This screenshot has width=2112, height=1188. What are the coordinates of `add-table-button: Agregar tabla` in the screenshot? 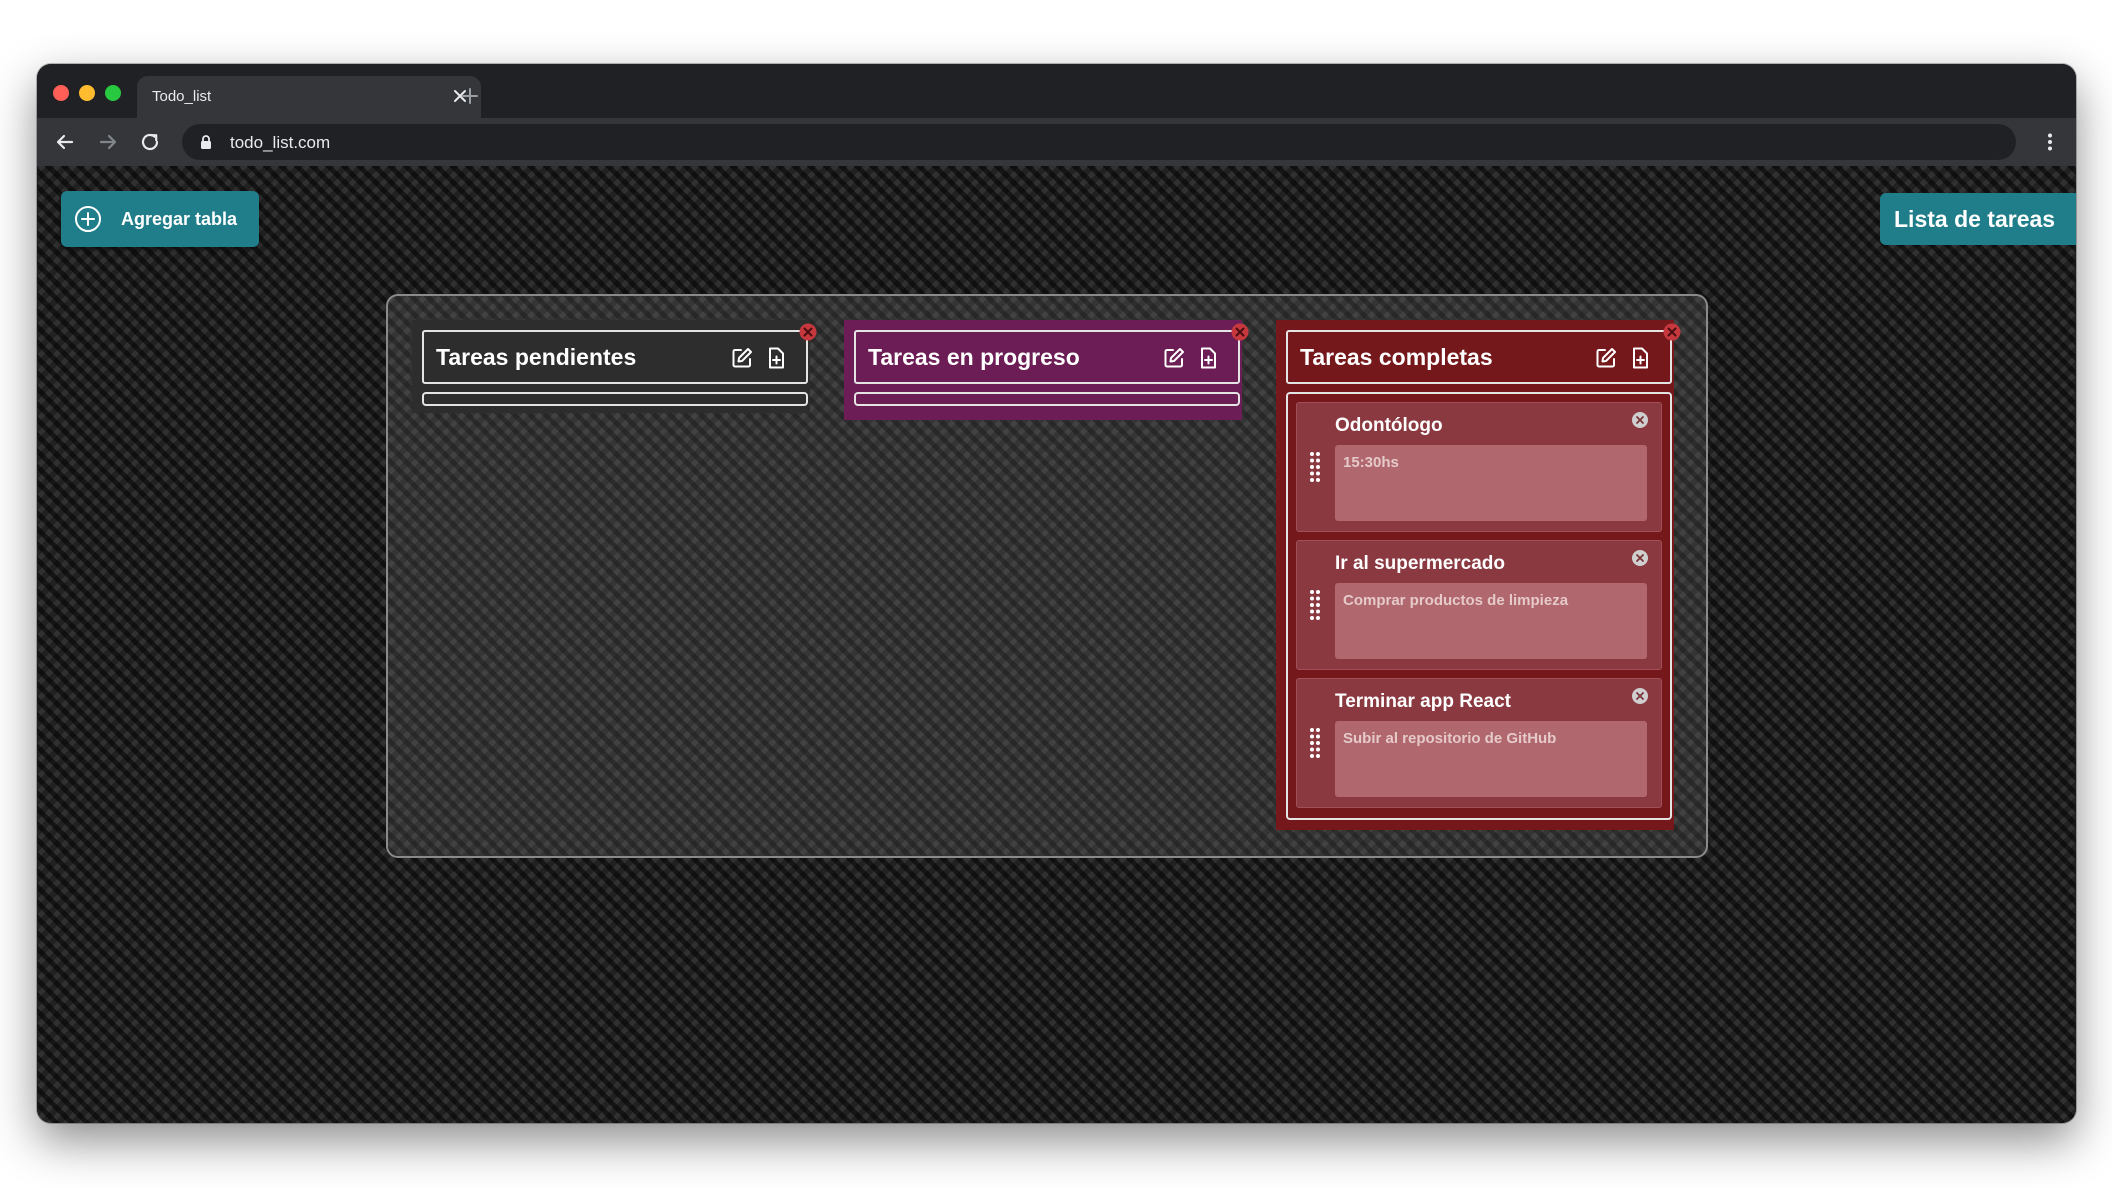 It's located at (160, 219).